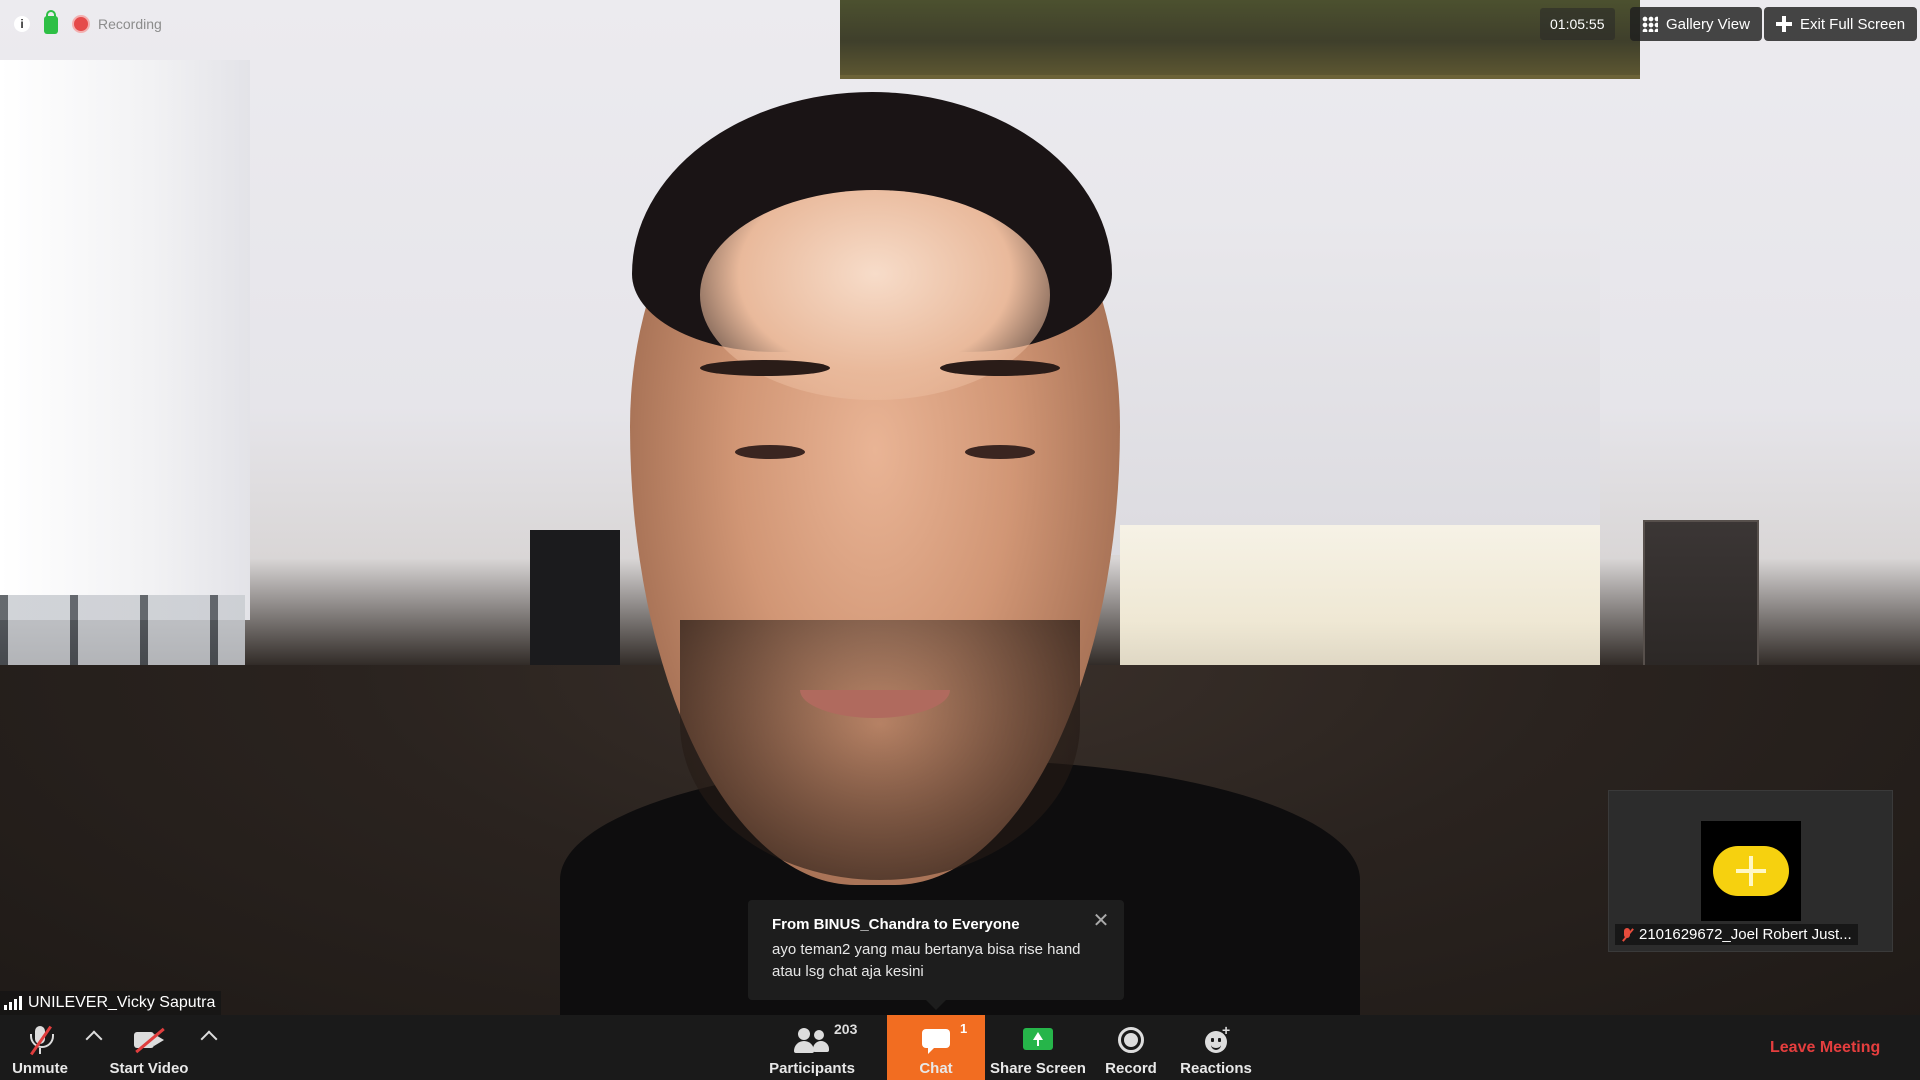  I want to click on signal-strength-icon, so click(13, 1003).